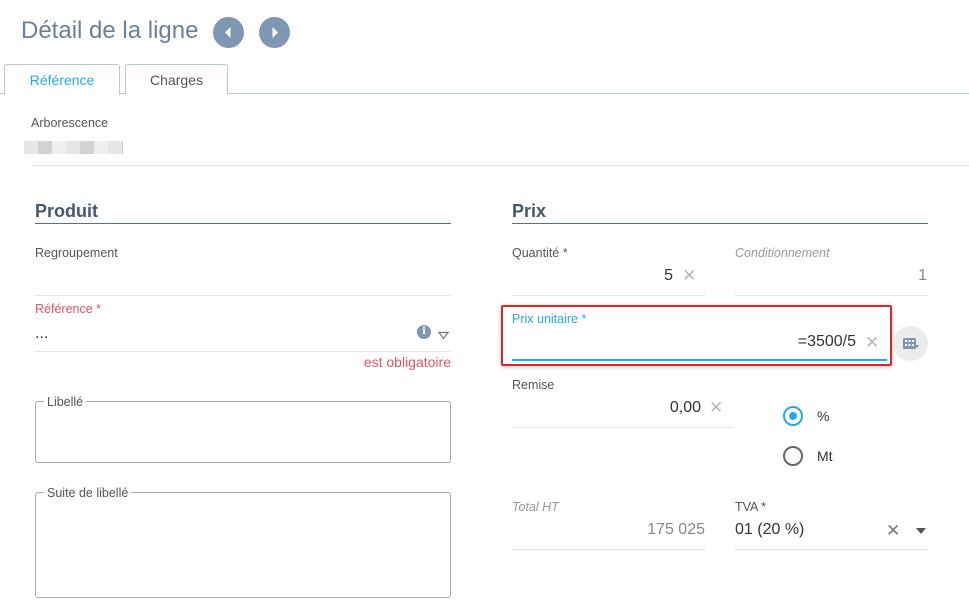  I want to click on prix-unitaire-underline, so click(699, 360).